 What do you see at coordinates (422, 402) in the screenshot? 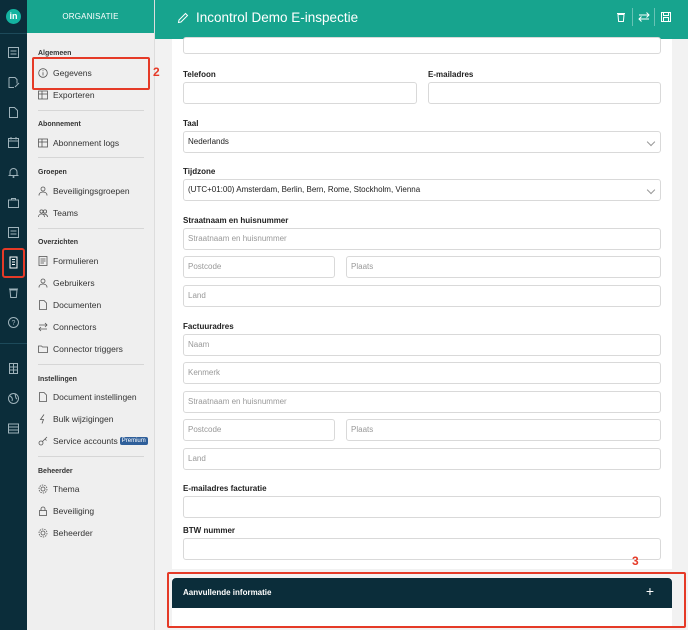
I see `factuur-adres-input: Straatnaam en huisnummer` at bounding box center [422, 402].